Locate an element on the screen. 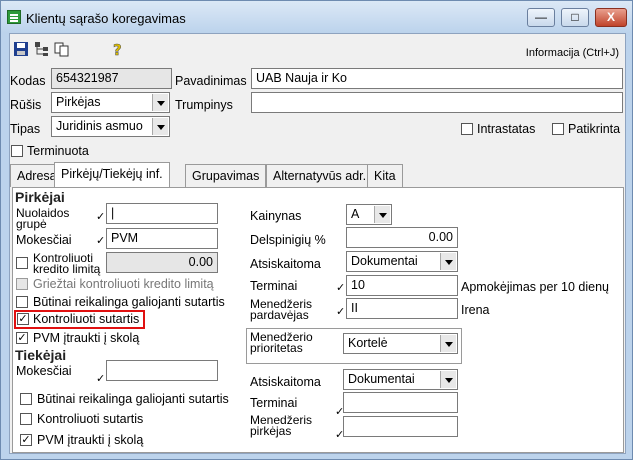 Image resolution: width=633 pixels, height=460 pixels. mokesciai-label: Mokesčiai is located at coordinates (44, 240).